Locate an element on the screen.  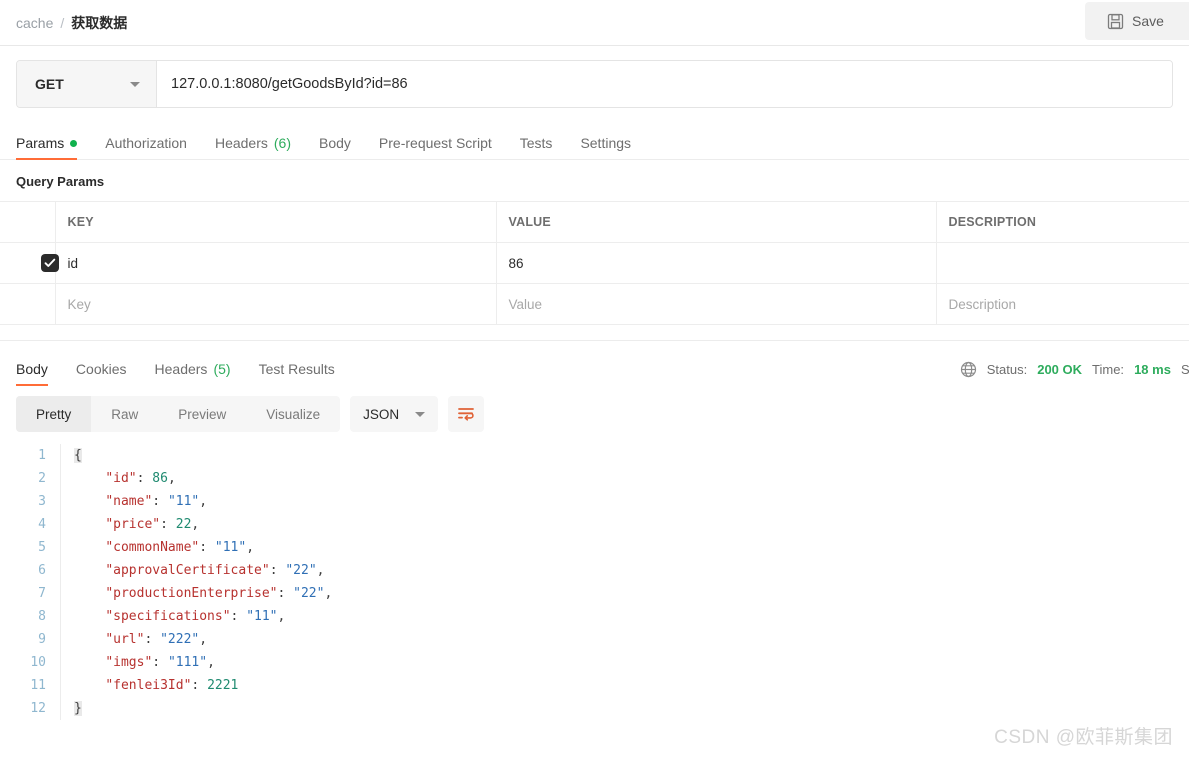
tab-settings: Settings is located at coordinates (605, 147).